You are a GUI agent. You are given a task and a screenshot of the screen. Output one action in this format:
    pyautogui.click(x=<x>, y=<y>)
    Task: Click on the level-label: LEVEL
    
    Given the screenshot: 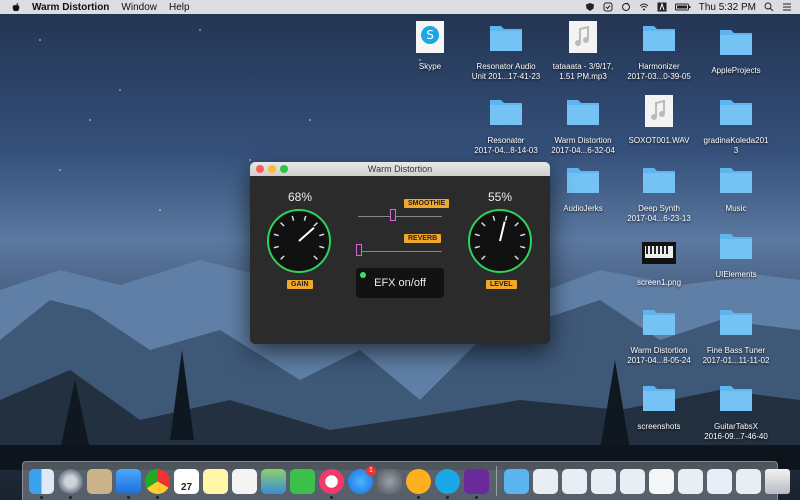 What is the action you would take?
    pyautogui.click(x=501, y=284)
    